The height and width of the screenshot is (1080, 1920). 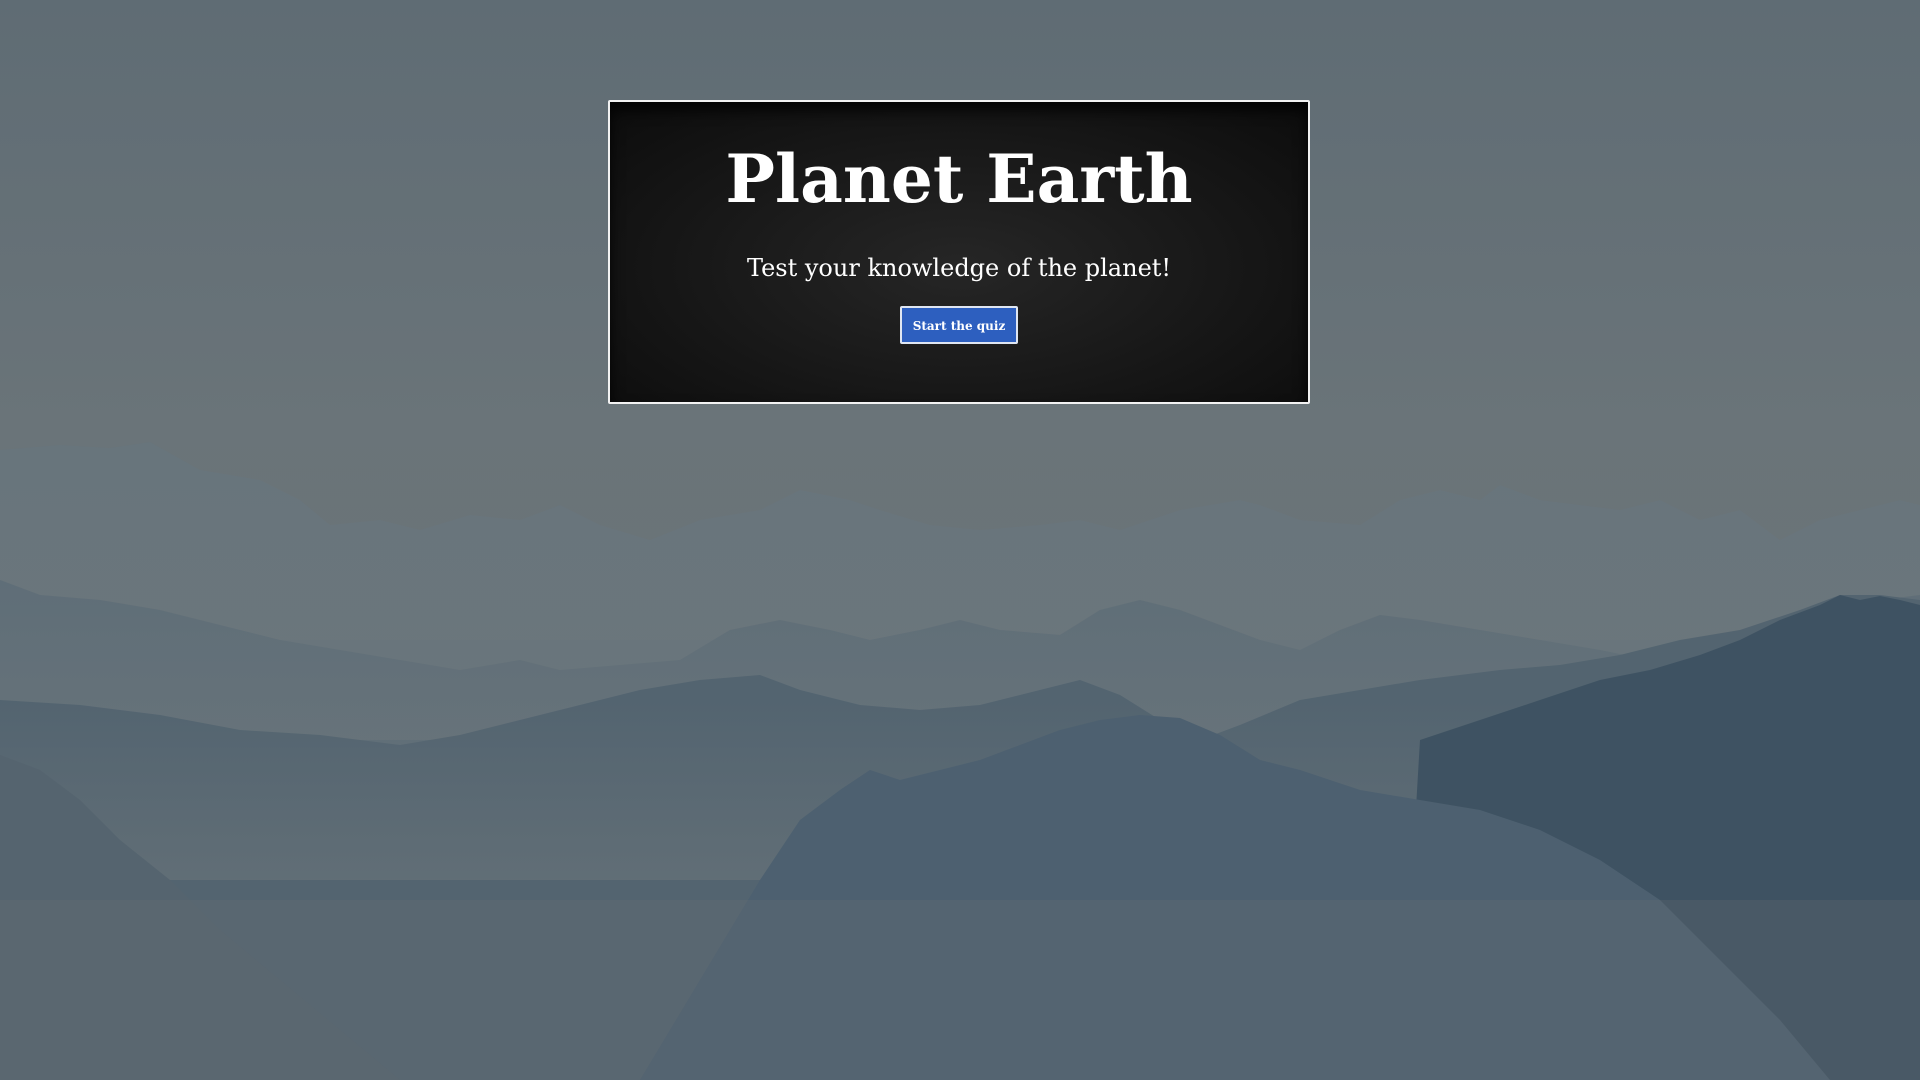 What do you see at coordinates (959, 179) in the screenshot?
I see `page-title: Planet Earth` at bounding box center [959, 179].